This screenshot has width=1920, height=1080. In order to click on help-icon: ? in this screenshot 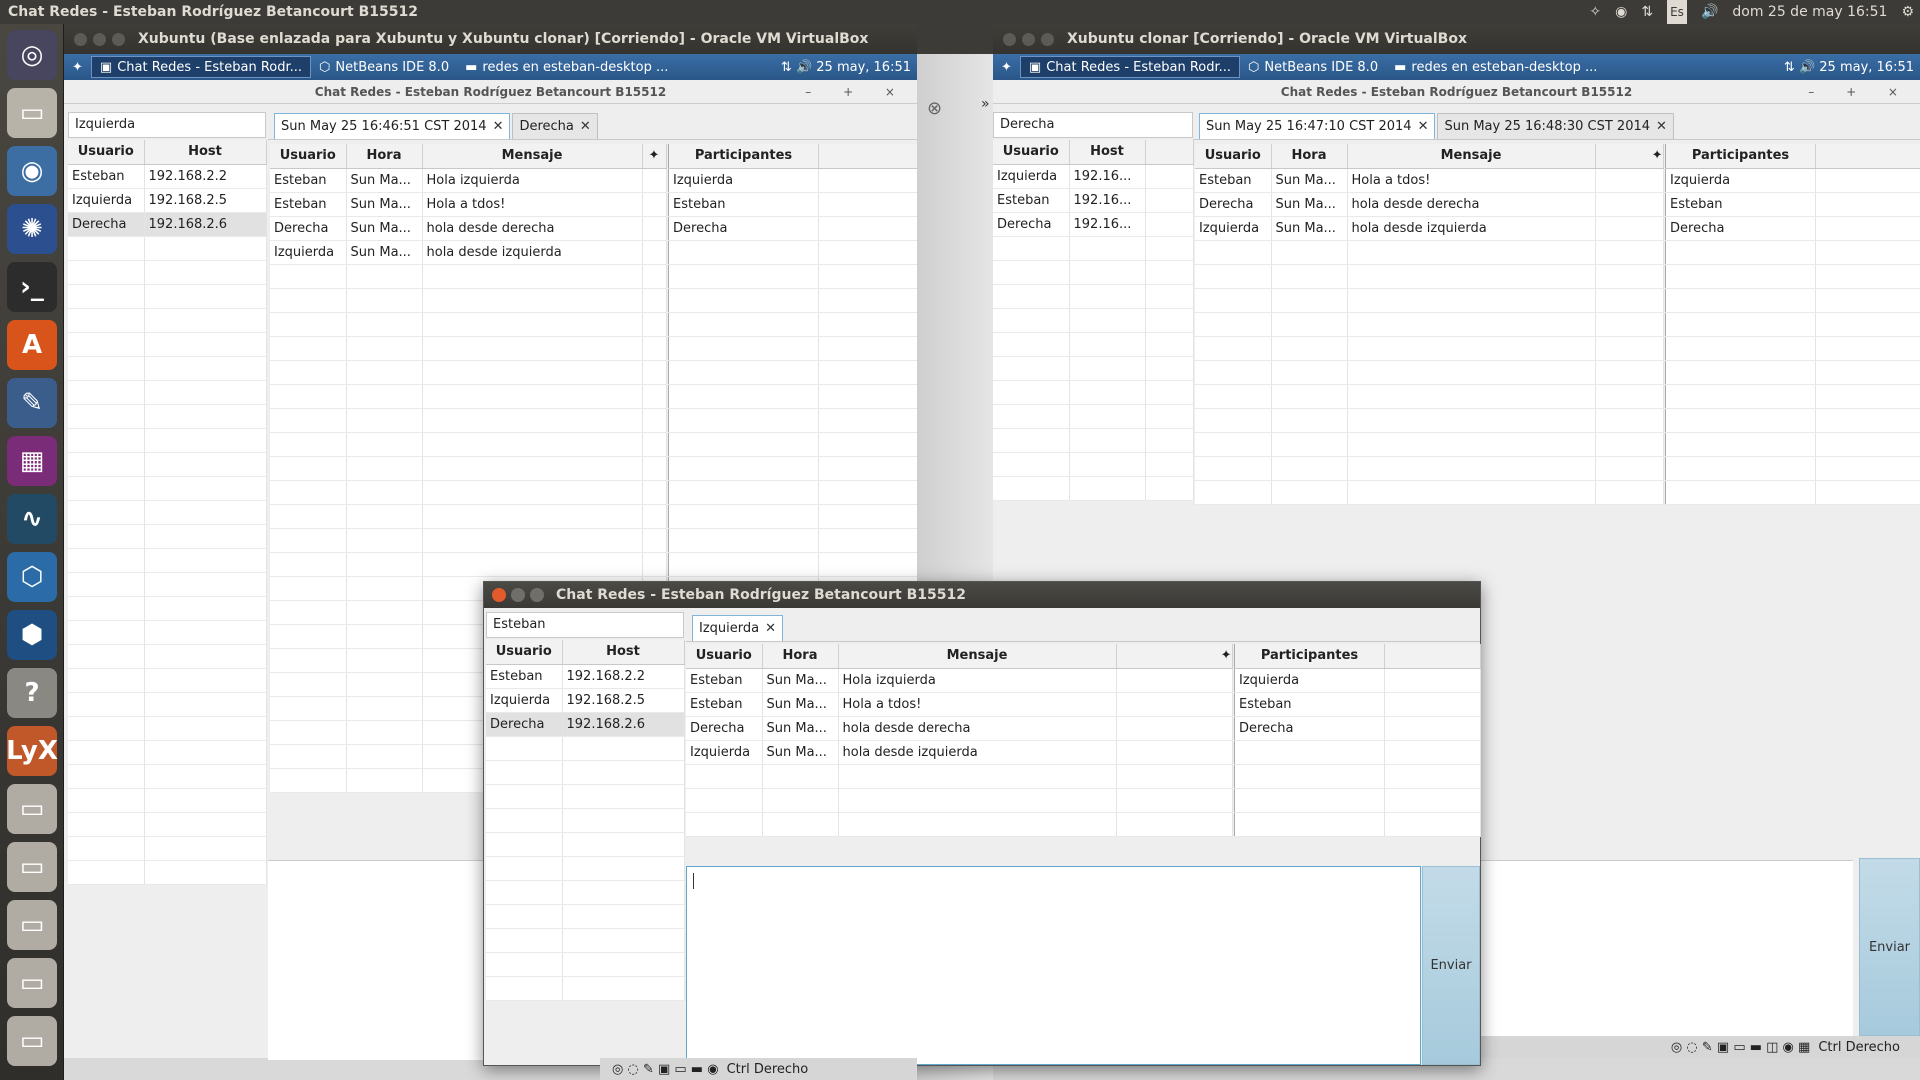, I will do `click(32, 693)`.